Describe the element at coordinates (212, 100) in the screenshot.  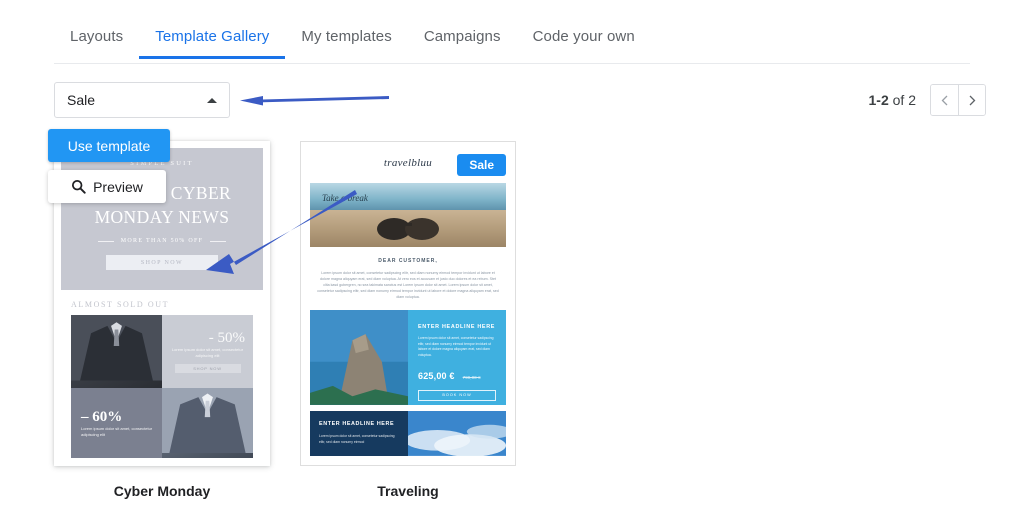
I see `chevron-up-icon` at that location.